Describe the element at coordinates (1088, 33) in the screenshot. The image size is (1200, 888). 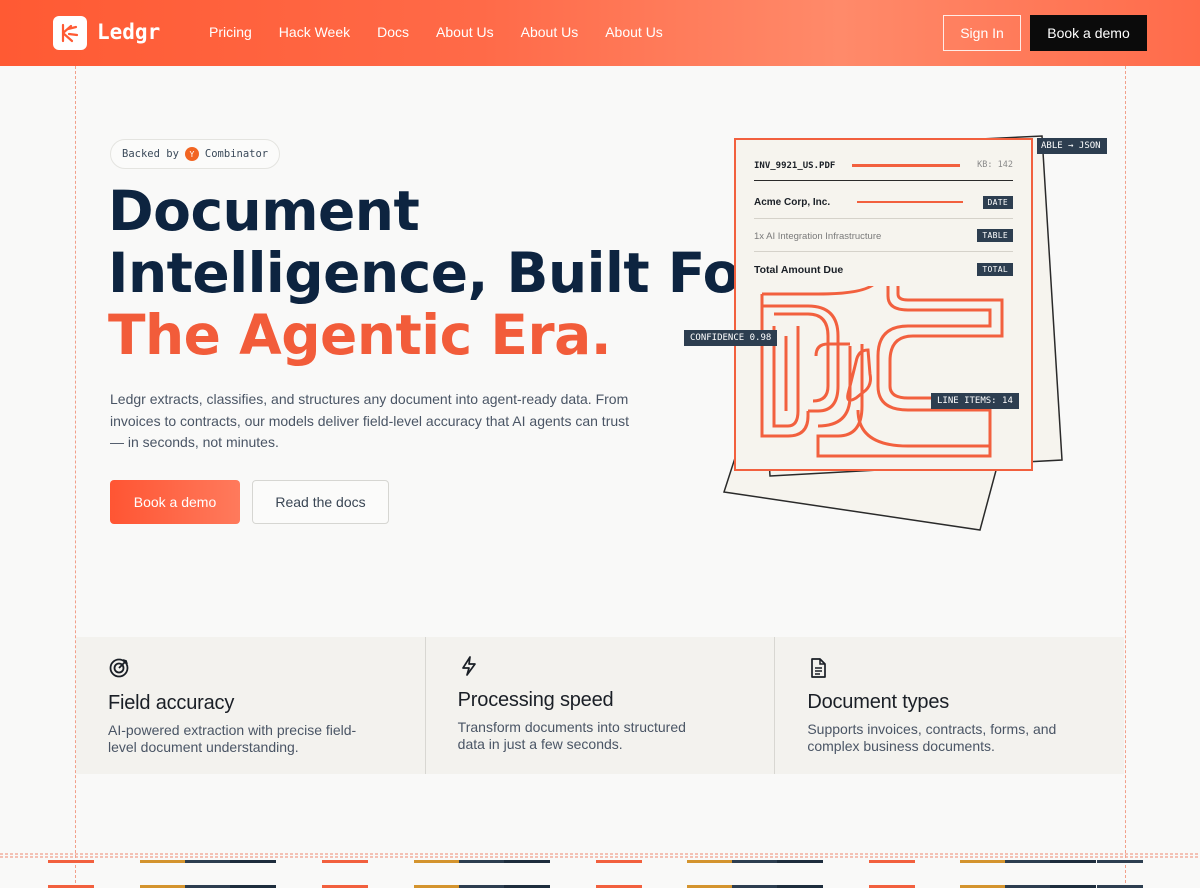
I see `book-demo-header-button: Book a demo` at that location.